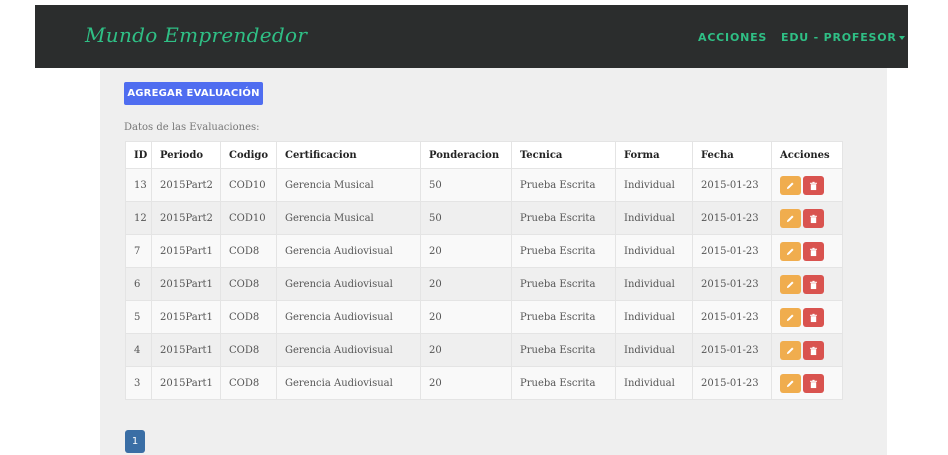  I want to click on user-menu-dropdown: EDU - PROFESOR, so click(843, 37).